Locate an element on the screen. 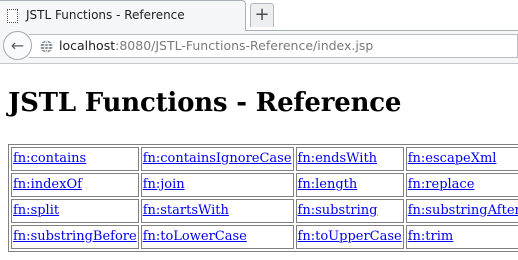 Image resolution: width=518 pixels, height=260 pixels. function-link: fn:escapeXml is located at coordinates (452, 158).